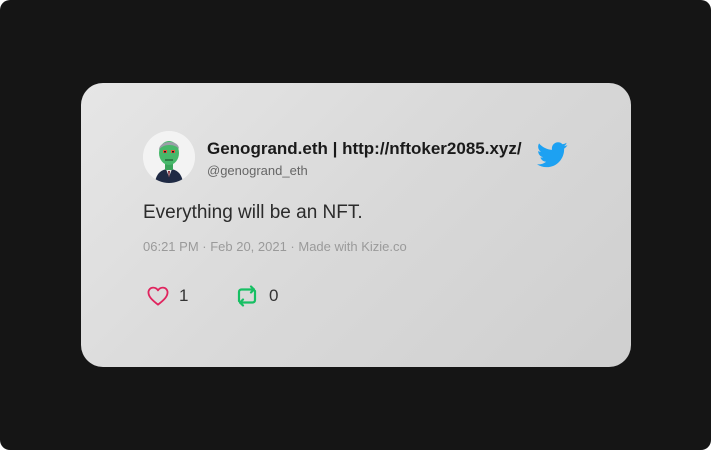 The image size is (711, 450). What do you see at coordinates (257, 170) in the screenshot?
I see `author-handle: @genogrand_eth` at bounding box center [257, 170].